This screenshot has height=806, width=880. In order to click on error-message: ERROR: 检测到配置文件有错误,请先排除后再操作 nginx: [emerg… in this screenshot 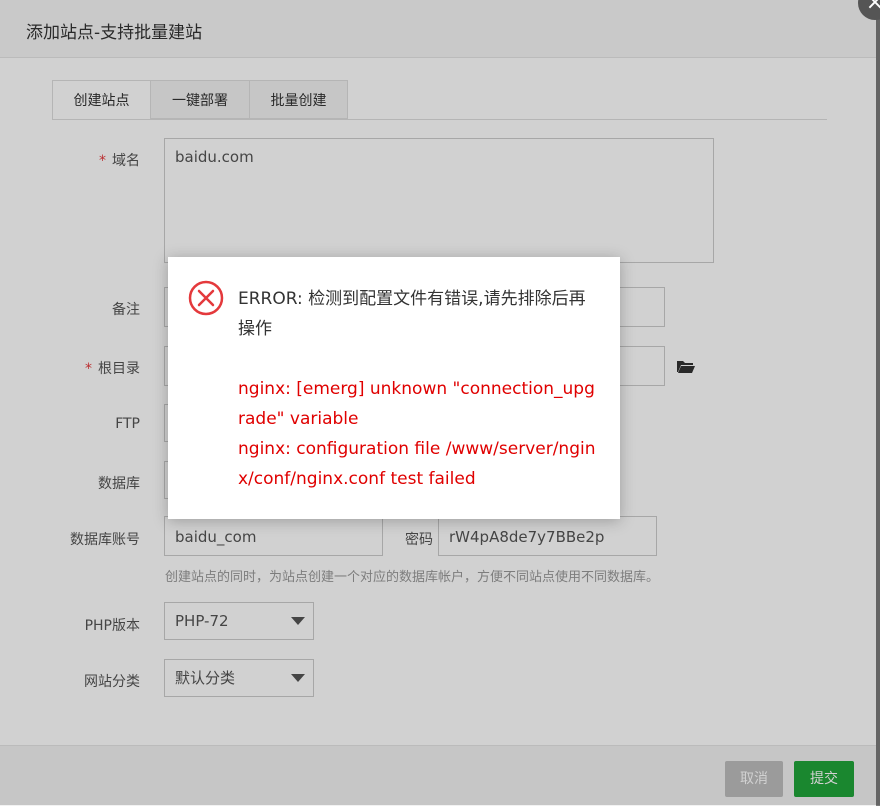, I will do `click(418, 389)`.